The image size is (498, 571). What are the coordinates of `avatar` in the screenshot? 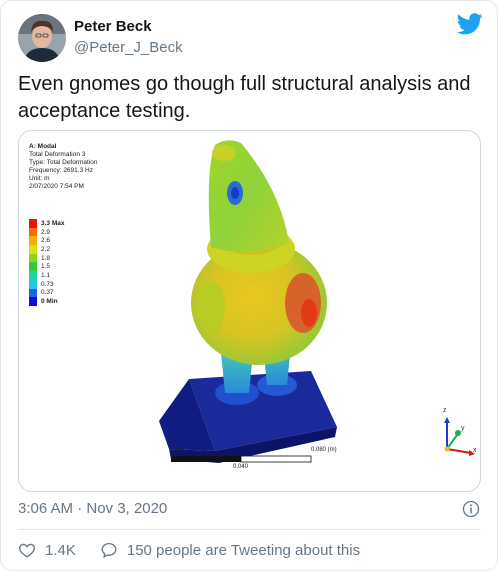 It's located at (42, 38).